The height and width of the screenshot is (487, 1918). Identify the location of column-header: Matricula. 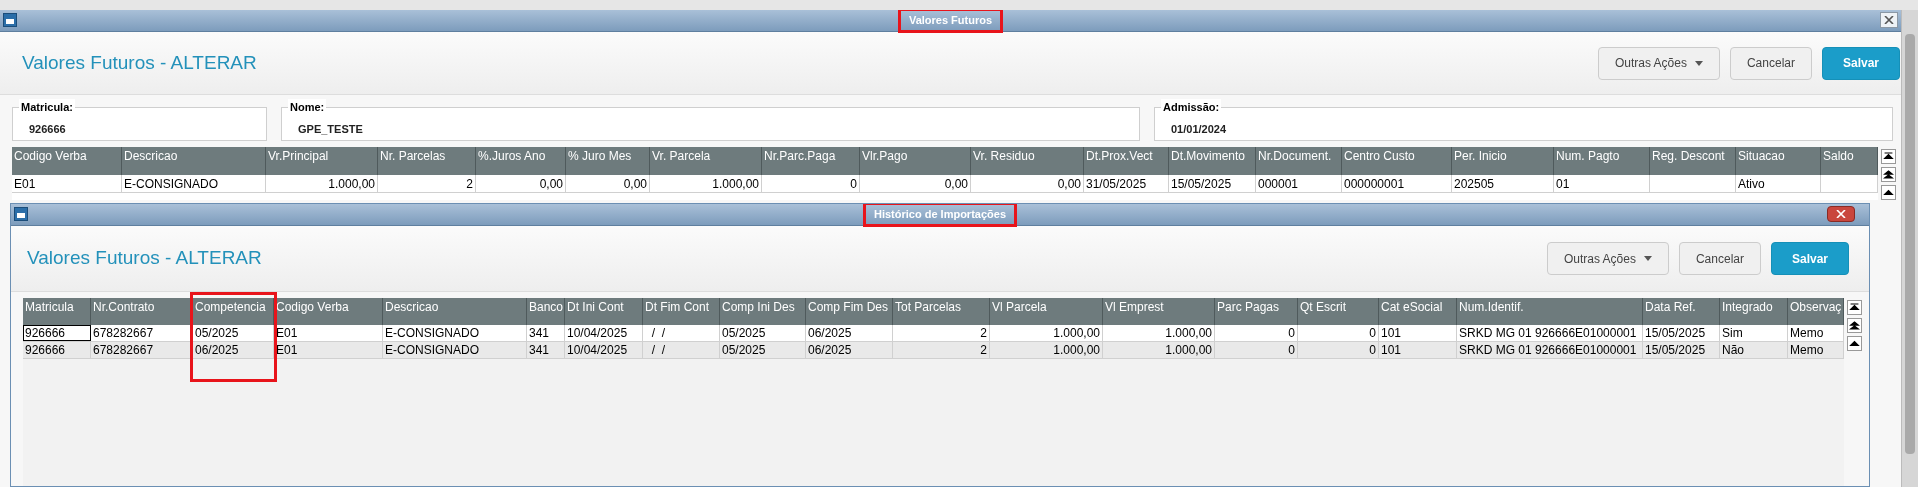
(57, 311).